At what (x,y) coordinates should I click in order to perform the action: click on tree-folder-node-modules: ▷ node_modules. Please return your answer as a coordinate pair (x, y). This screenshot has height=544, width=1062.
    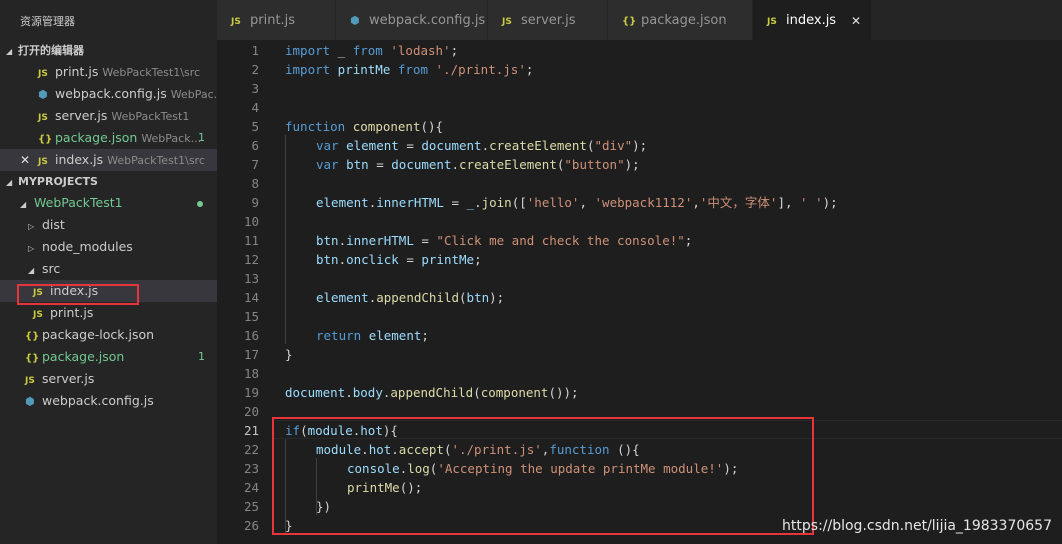
    Looking at the image, I should click on (108, 247).